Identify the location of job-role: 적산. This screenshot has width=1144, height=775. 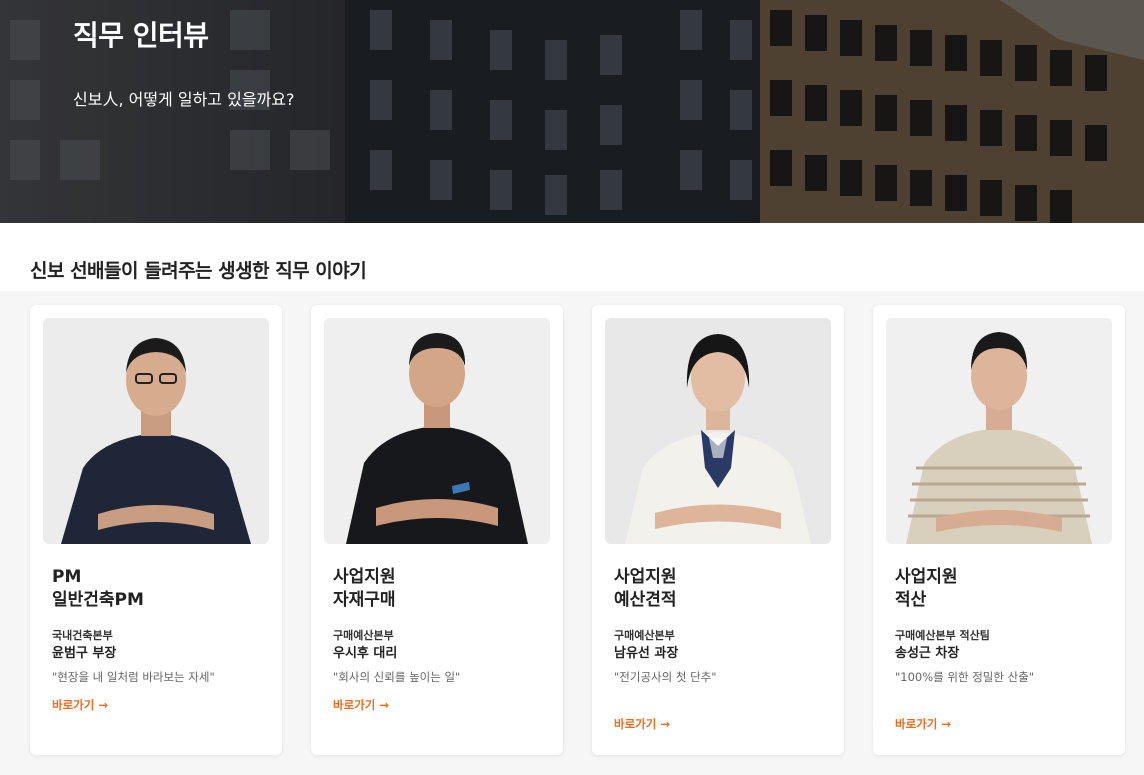
(911, 600).